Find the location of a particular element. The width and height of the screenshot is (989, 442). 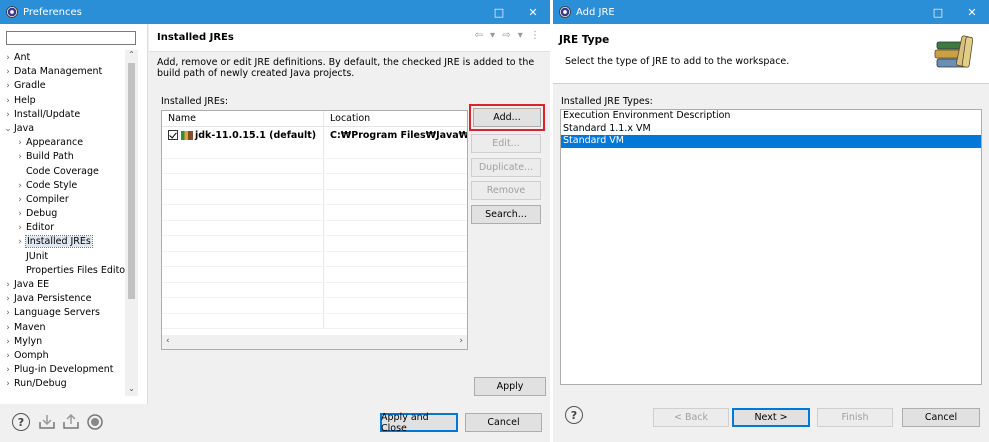

tree-item: Properties Files Edito is located at coordinates (63, 271).